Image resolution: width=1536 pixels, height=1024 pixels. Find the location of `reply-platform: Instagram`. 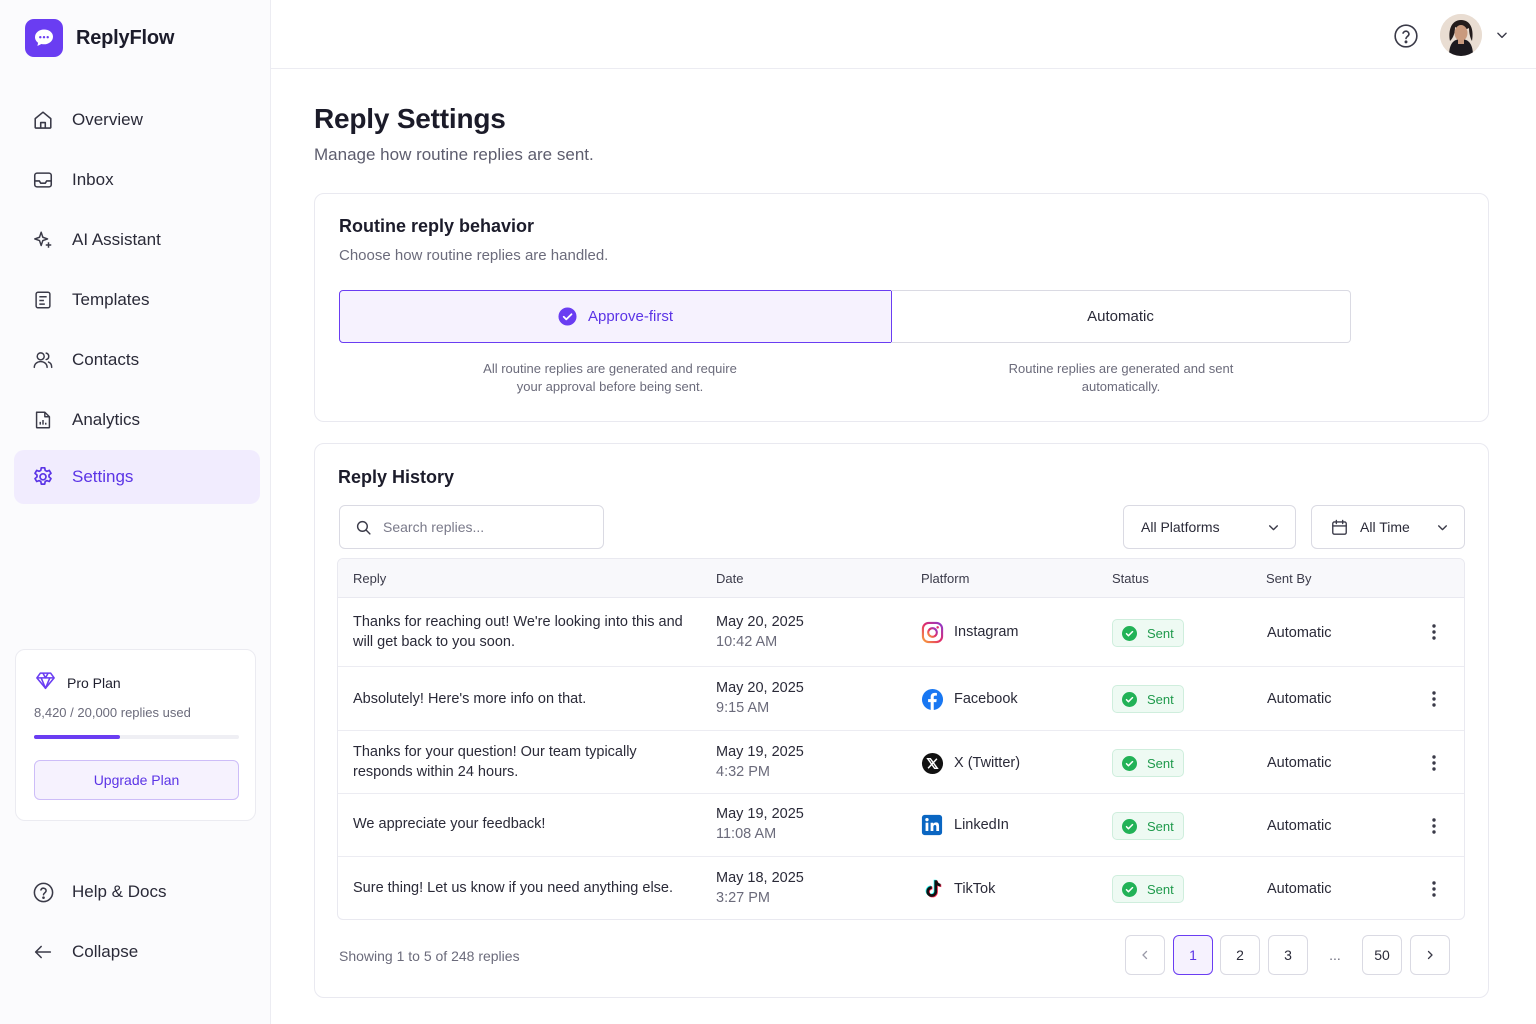

reply-platform: Instagram is located at coordinates (969, 632).